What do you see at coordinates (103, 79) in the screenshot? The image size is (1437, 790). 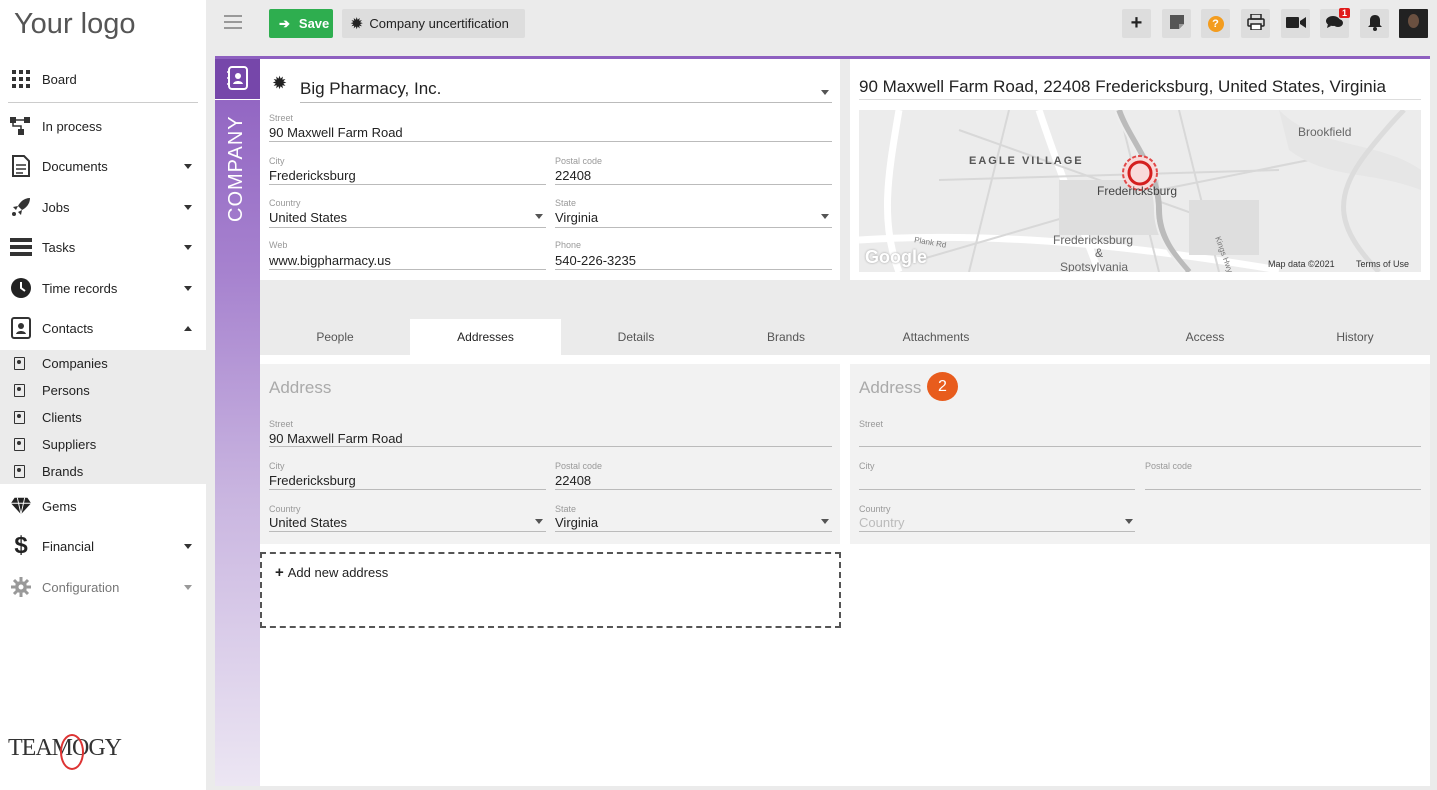 I see `sidebar-item-board: Board` at bounding box center [103, 79].